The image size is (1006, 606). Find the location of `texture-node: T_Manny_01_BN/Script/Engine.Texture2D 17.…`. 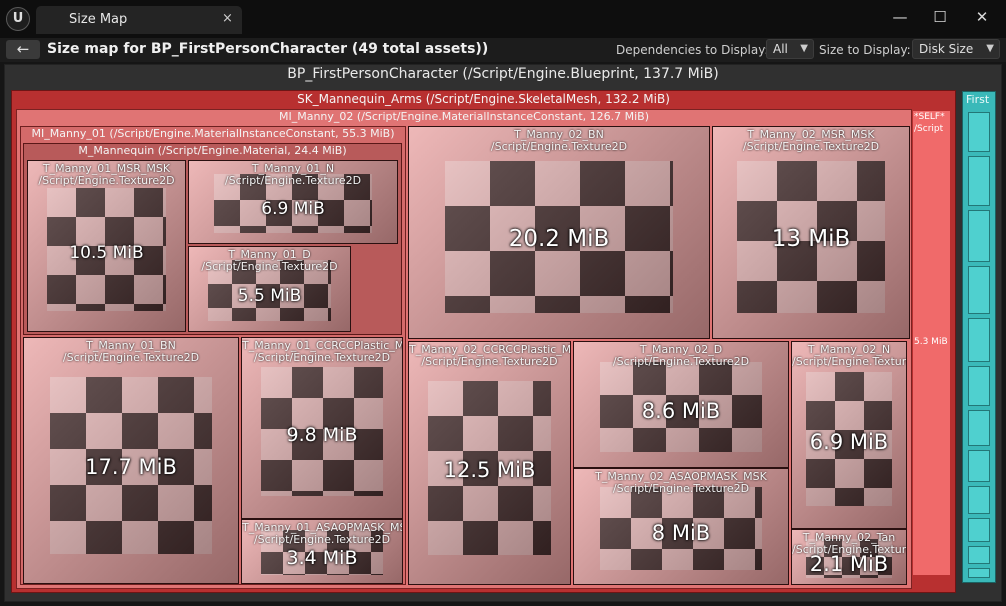

texture-node: T_Manny_01_BN/Script/Engine.Texture2D 17.… is located at coordinates (131, 460).